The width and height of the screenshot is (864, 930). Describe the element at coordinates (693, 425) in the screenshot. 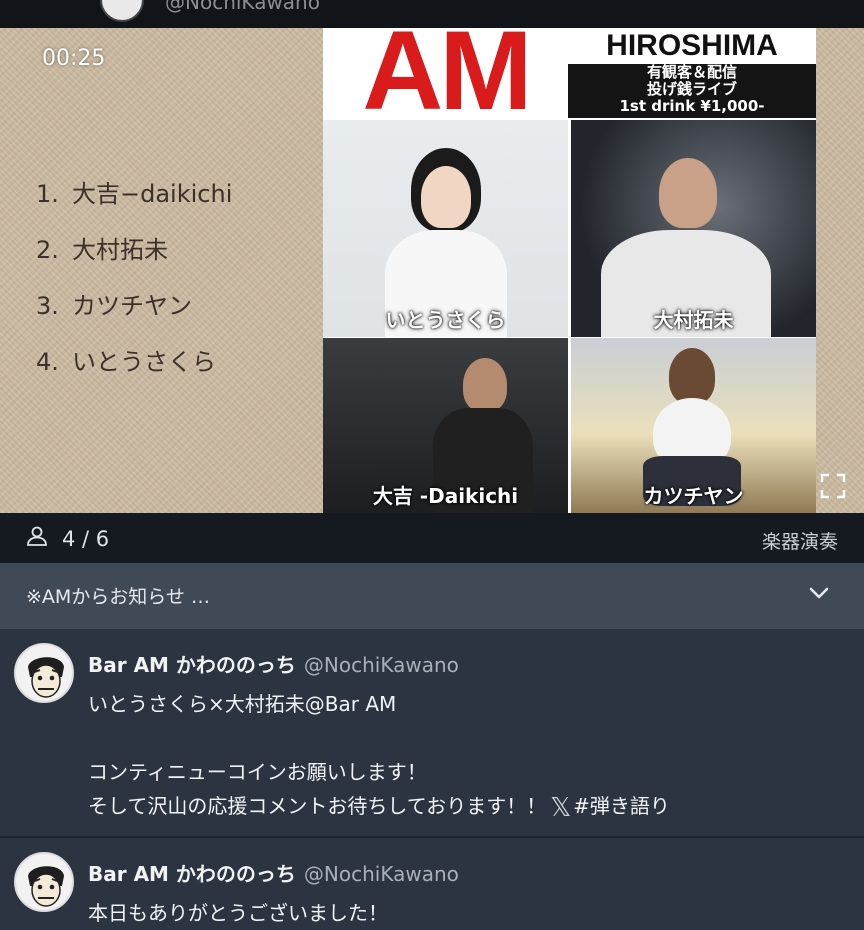

I see `performer-photo: カツチヤン` at that location.